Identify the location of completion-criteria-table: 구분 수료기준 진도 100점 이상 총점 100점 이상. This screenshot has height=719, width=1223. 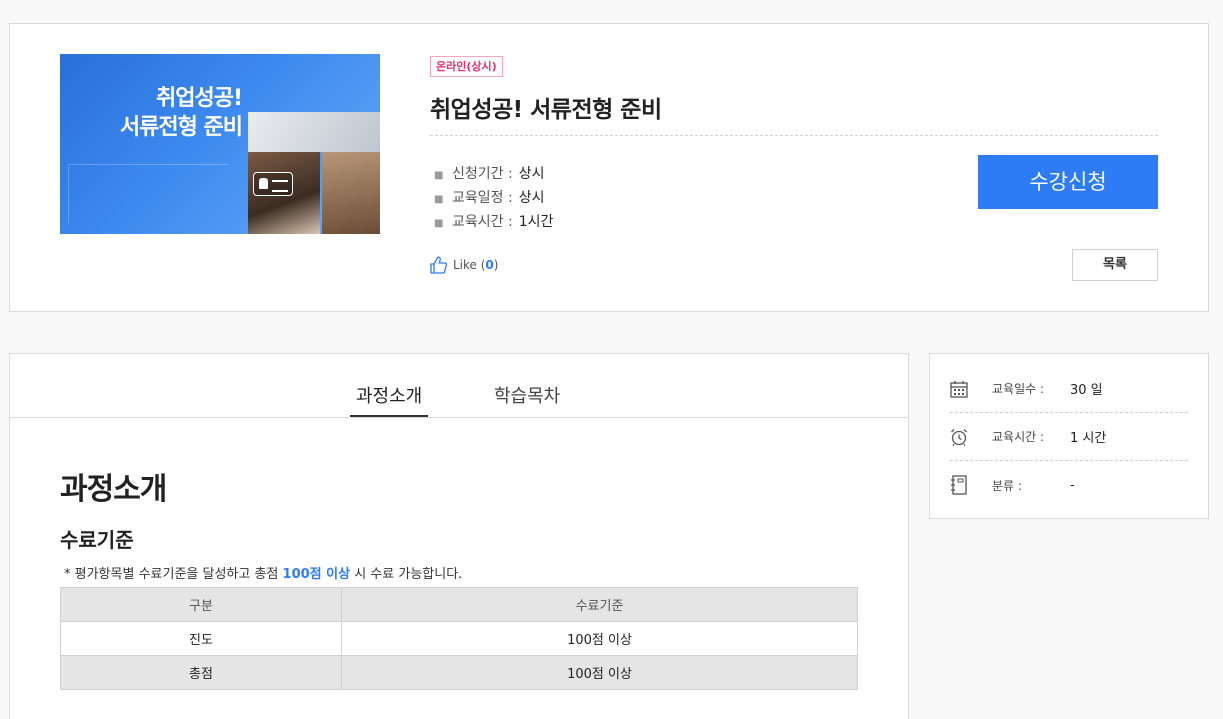
(459, 638).